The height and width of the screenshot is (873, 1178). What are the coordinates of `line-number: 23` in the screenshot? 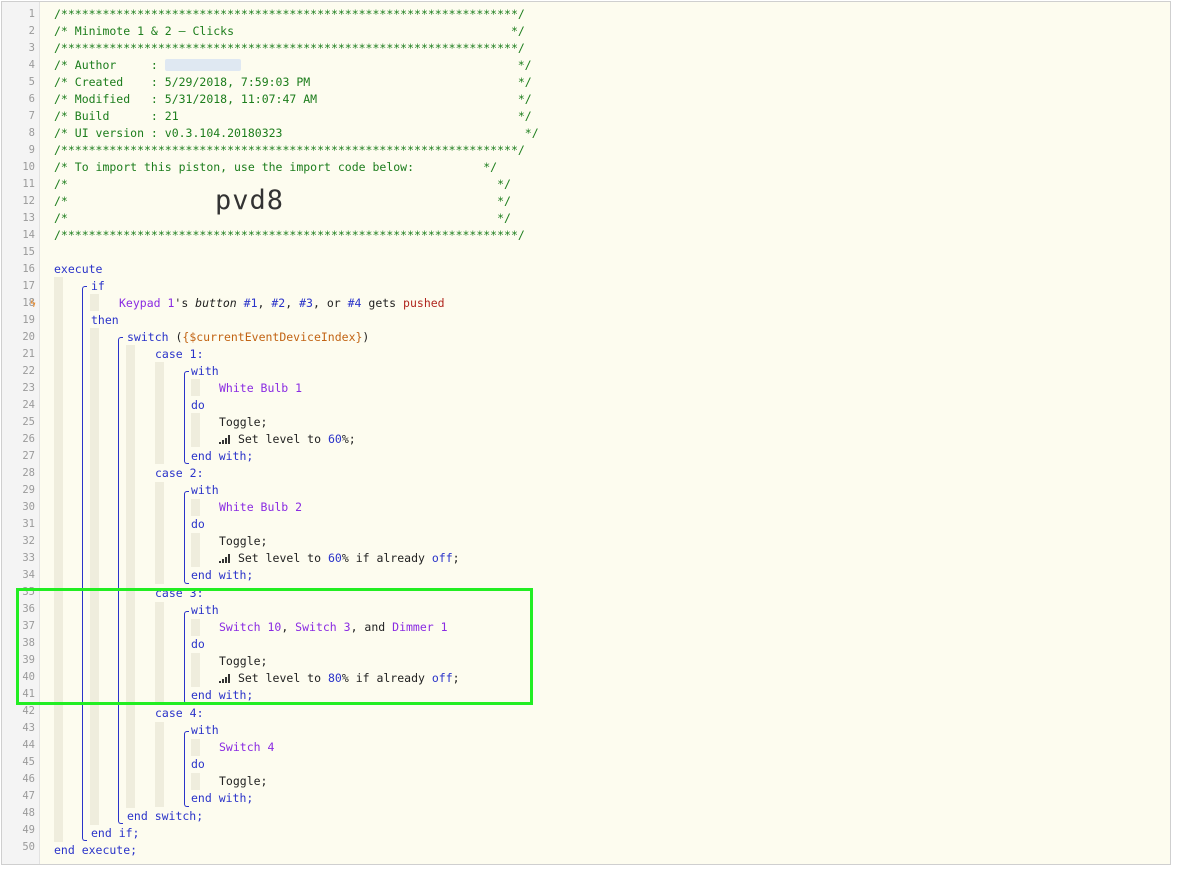 It's located at (28, 388).